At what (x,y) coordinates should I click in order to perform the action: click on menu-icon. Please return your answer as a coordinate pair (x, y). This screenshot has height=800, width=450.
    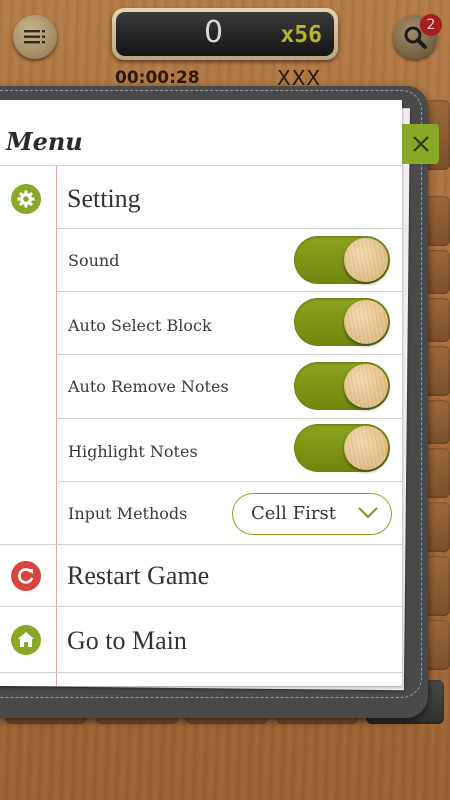
    Looking at the image, I should click on (34, 37).